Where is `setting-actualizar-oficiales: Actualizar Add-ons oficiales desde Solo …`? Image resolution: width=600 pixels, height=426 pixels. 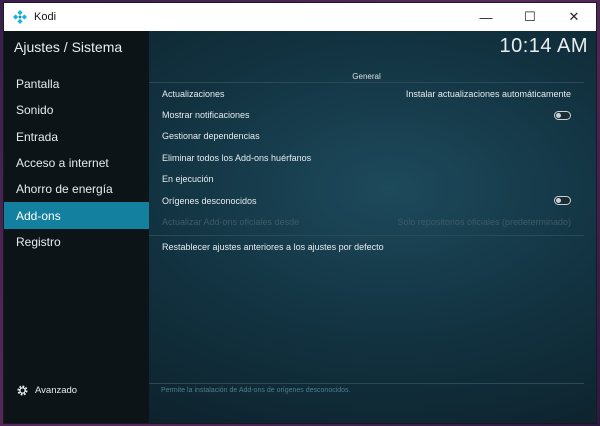
setting-actualizar-oficiales: Actualizar Add-ons oficiales desde Solo … is located at coordinates (366, 221).